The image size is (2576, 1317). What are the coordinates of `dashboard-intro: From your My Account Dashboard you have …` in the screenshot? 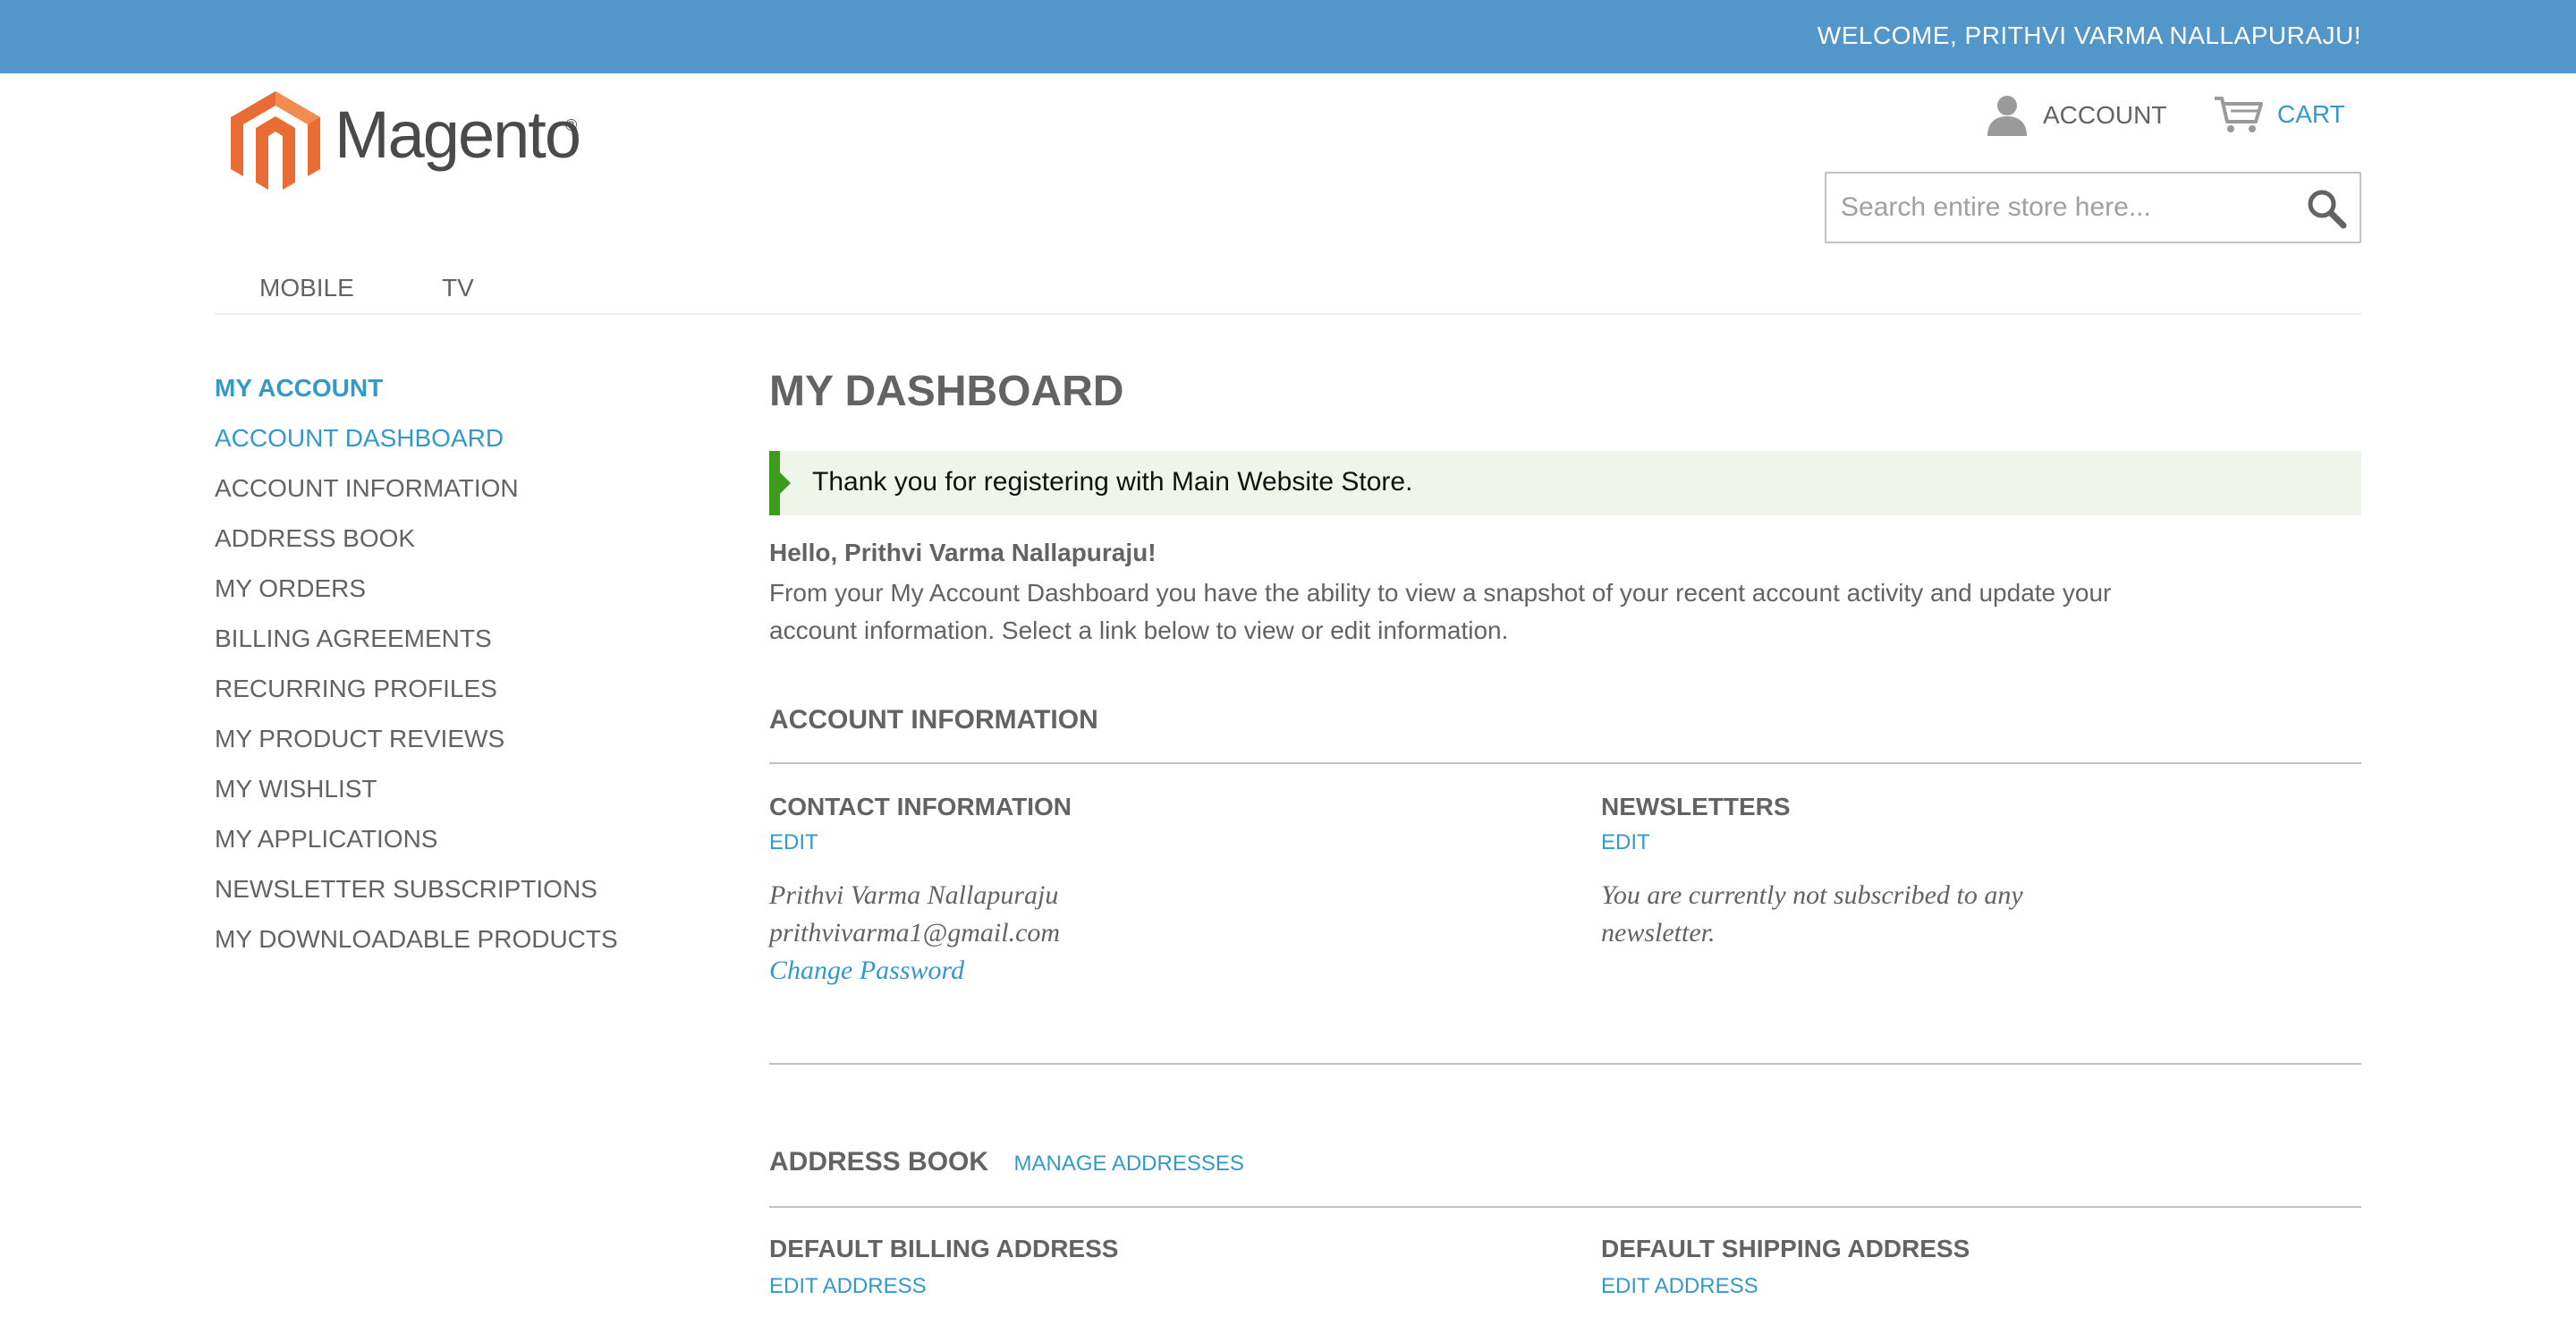 It's located at (1440, 611).